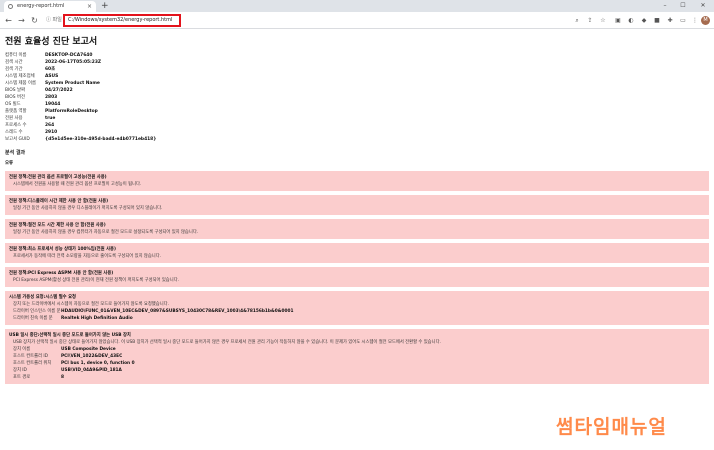 The height and width of the screenshot is (450, 714). What do you see at coordinates (20, 370) in the screenshot?
I see `detail-key: 장치 ID` at bounding box center [20, 370].